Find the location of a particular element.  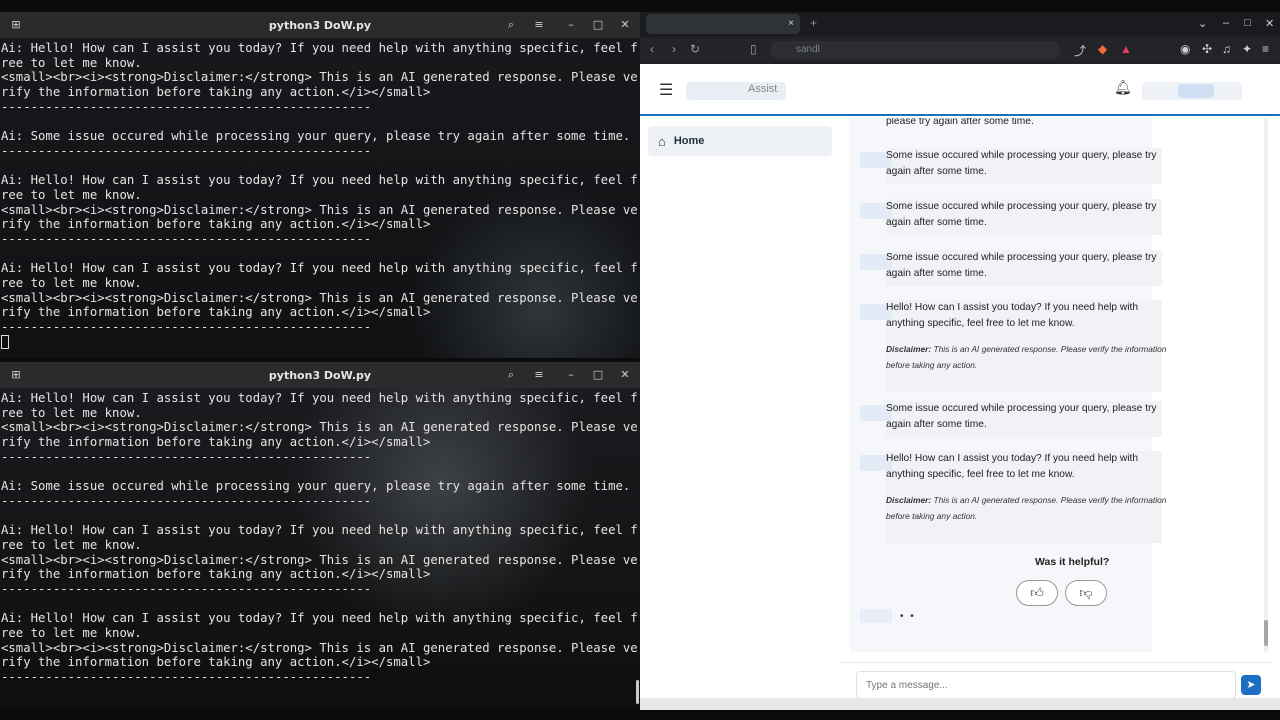

thumbs-up-button: 👍︎ is located at coordinates (1037, 593).